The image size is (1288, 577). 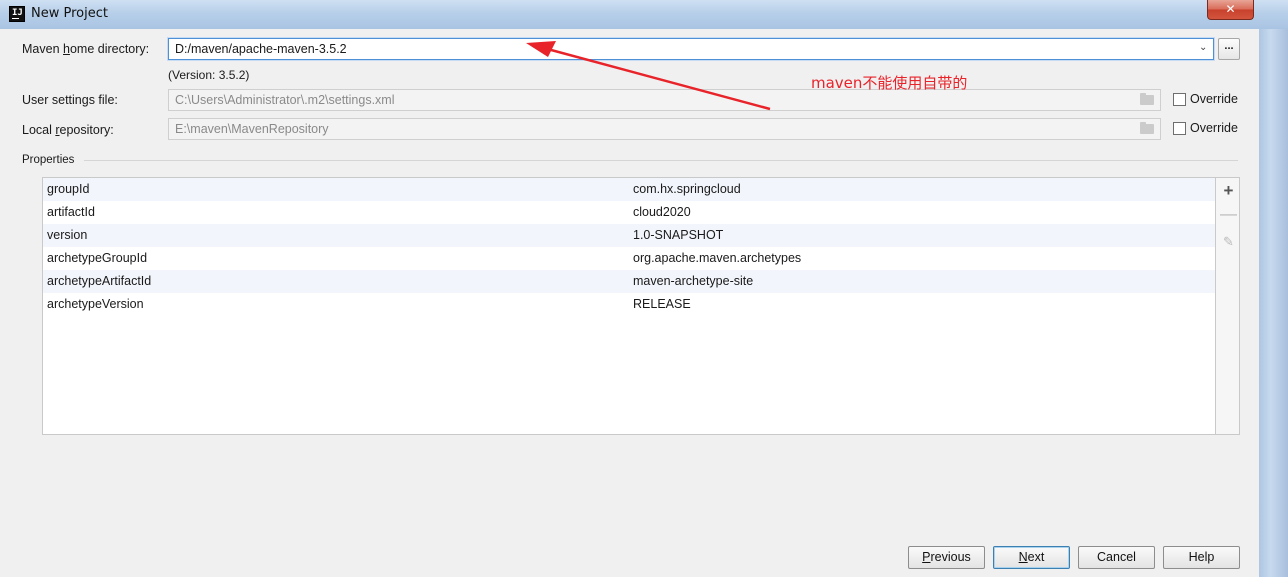 What do you see at coordinates (1179, 99) in the screenshot?
I see `override-settings-checkbox` at bounding box center [1179, 99].